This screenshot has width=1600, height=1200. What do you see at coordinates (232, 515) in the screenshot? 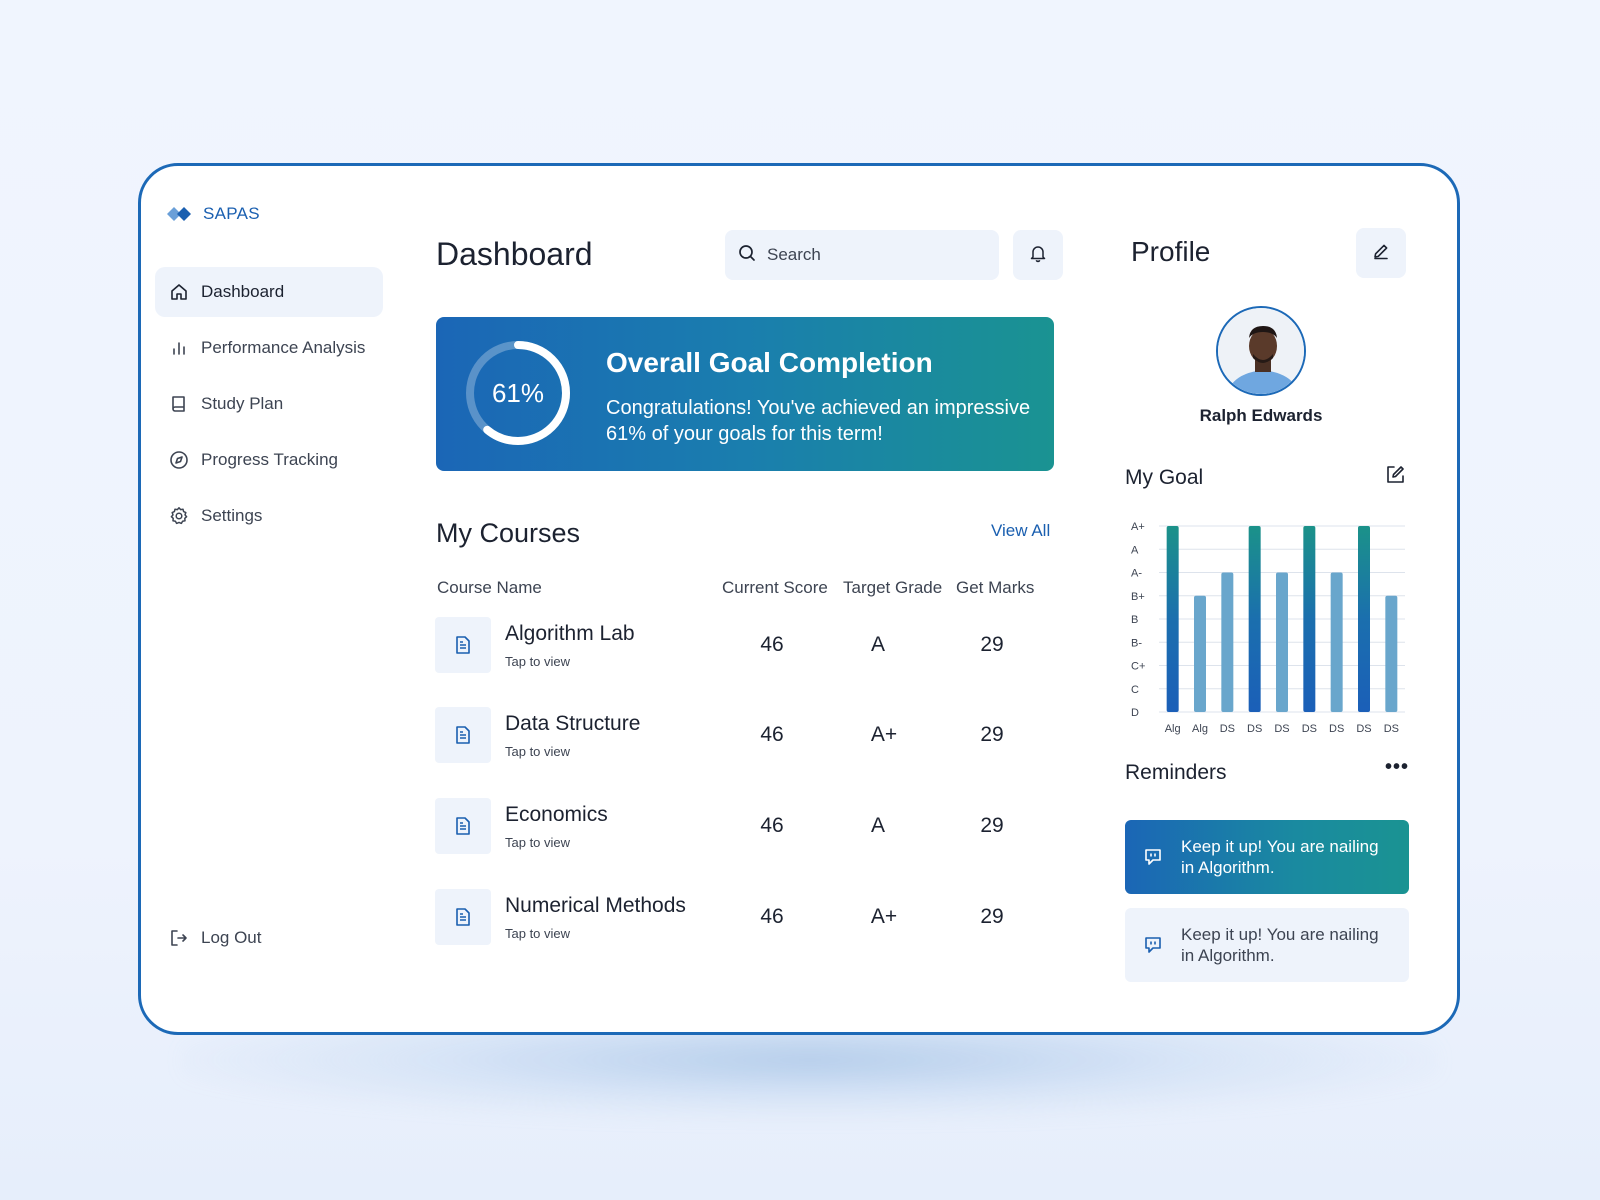
I see `sidebar-item-label: Settings` at bounding box center [232, 515].